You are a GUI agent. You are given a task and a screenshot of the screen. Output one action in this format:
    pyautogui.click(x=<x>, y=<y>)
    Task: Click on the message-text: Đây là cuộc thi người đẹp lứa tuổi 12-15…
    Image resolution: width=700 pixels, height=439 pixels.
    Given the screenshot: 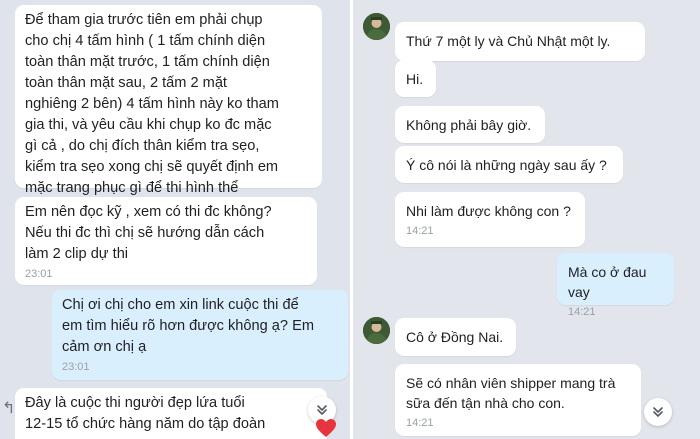 What is the action you would take?
    pyautogui.click(x=145, y=413)
    